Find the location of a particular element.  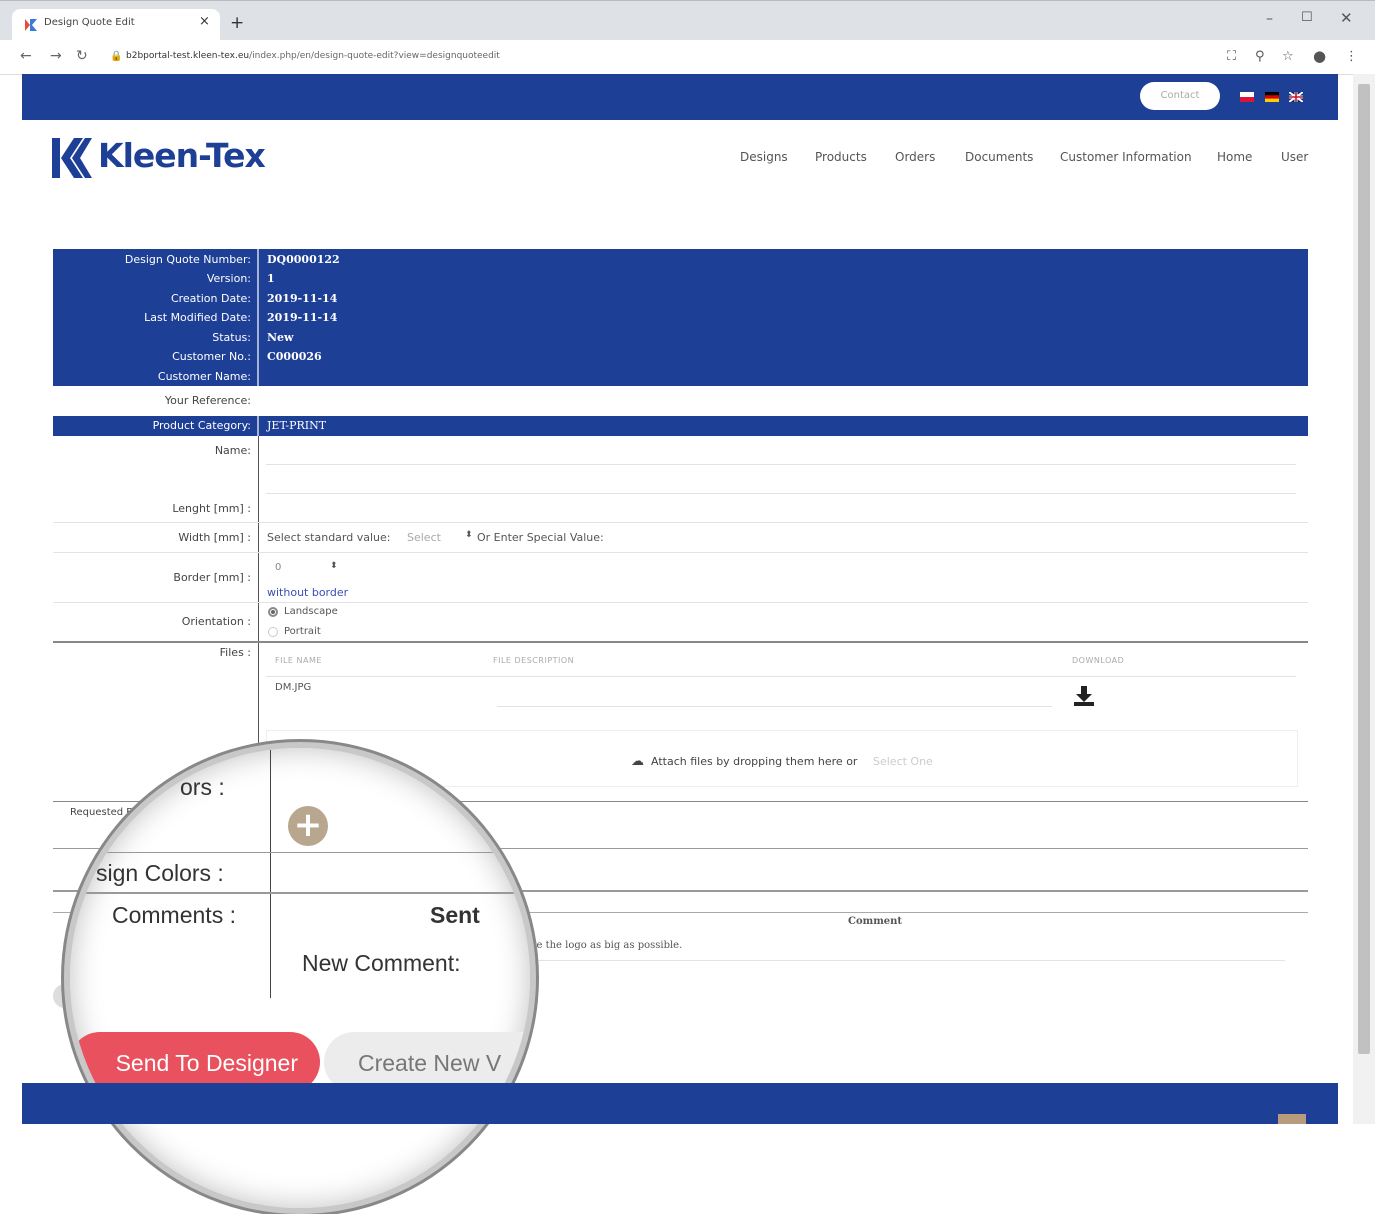

customer-no-label: Customer No.: is located at coordinates (211, 356).